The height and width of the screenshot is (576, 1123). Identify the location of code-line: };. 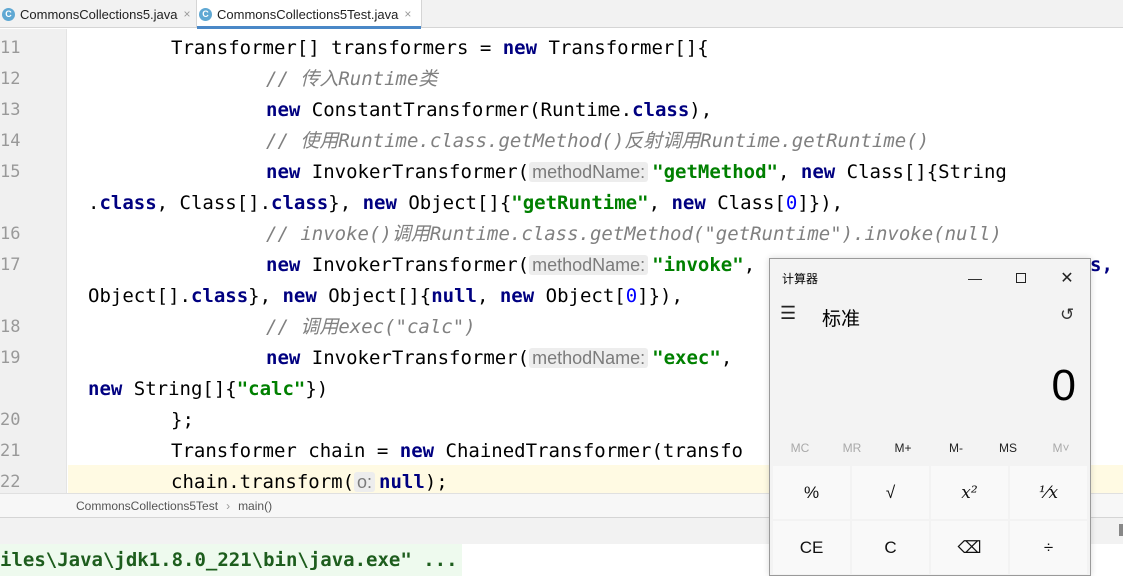
(182, 420).